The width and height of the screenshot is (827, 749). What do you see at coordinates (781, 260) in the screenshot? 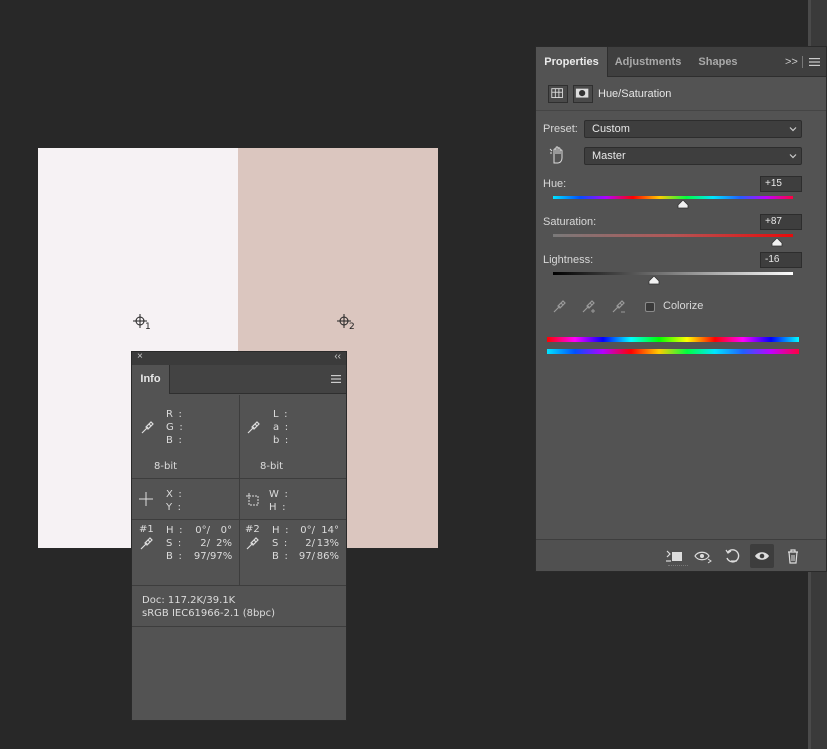
I see `lightness-input: -16` at bounding box center [781, 260].